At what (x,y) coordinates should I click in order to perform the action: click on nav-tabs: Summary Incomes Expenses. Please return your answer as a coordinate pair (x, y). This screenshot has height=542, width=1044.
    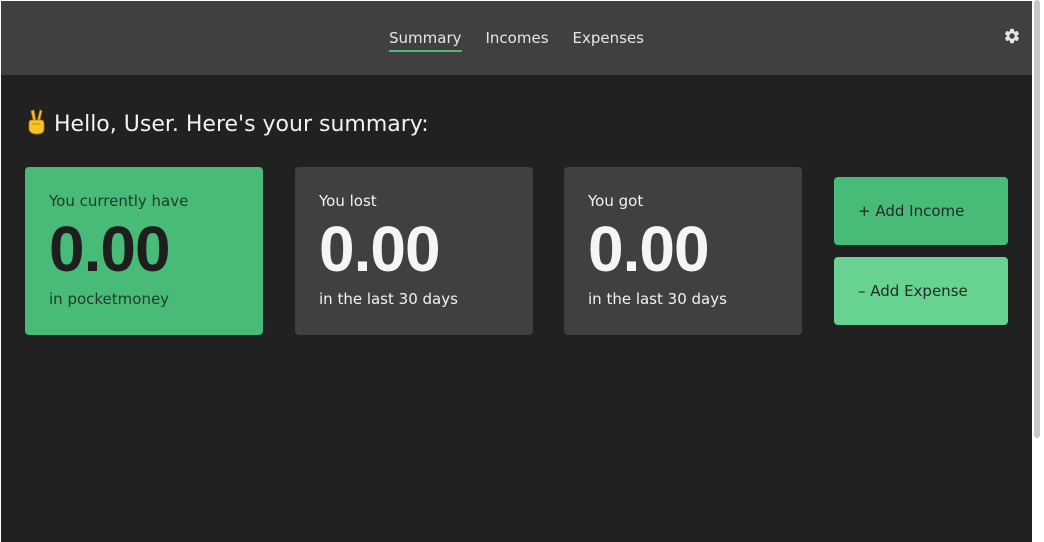
    Looking at the image, I should click on (516, 40).